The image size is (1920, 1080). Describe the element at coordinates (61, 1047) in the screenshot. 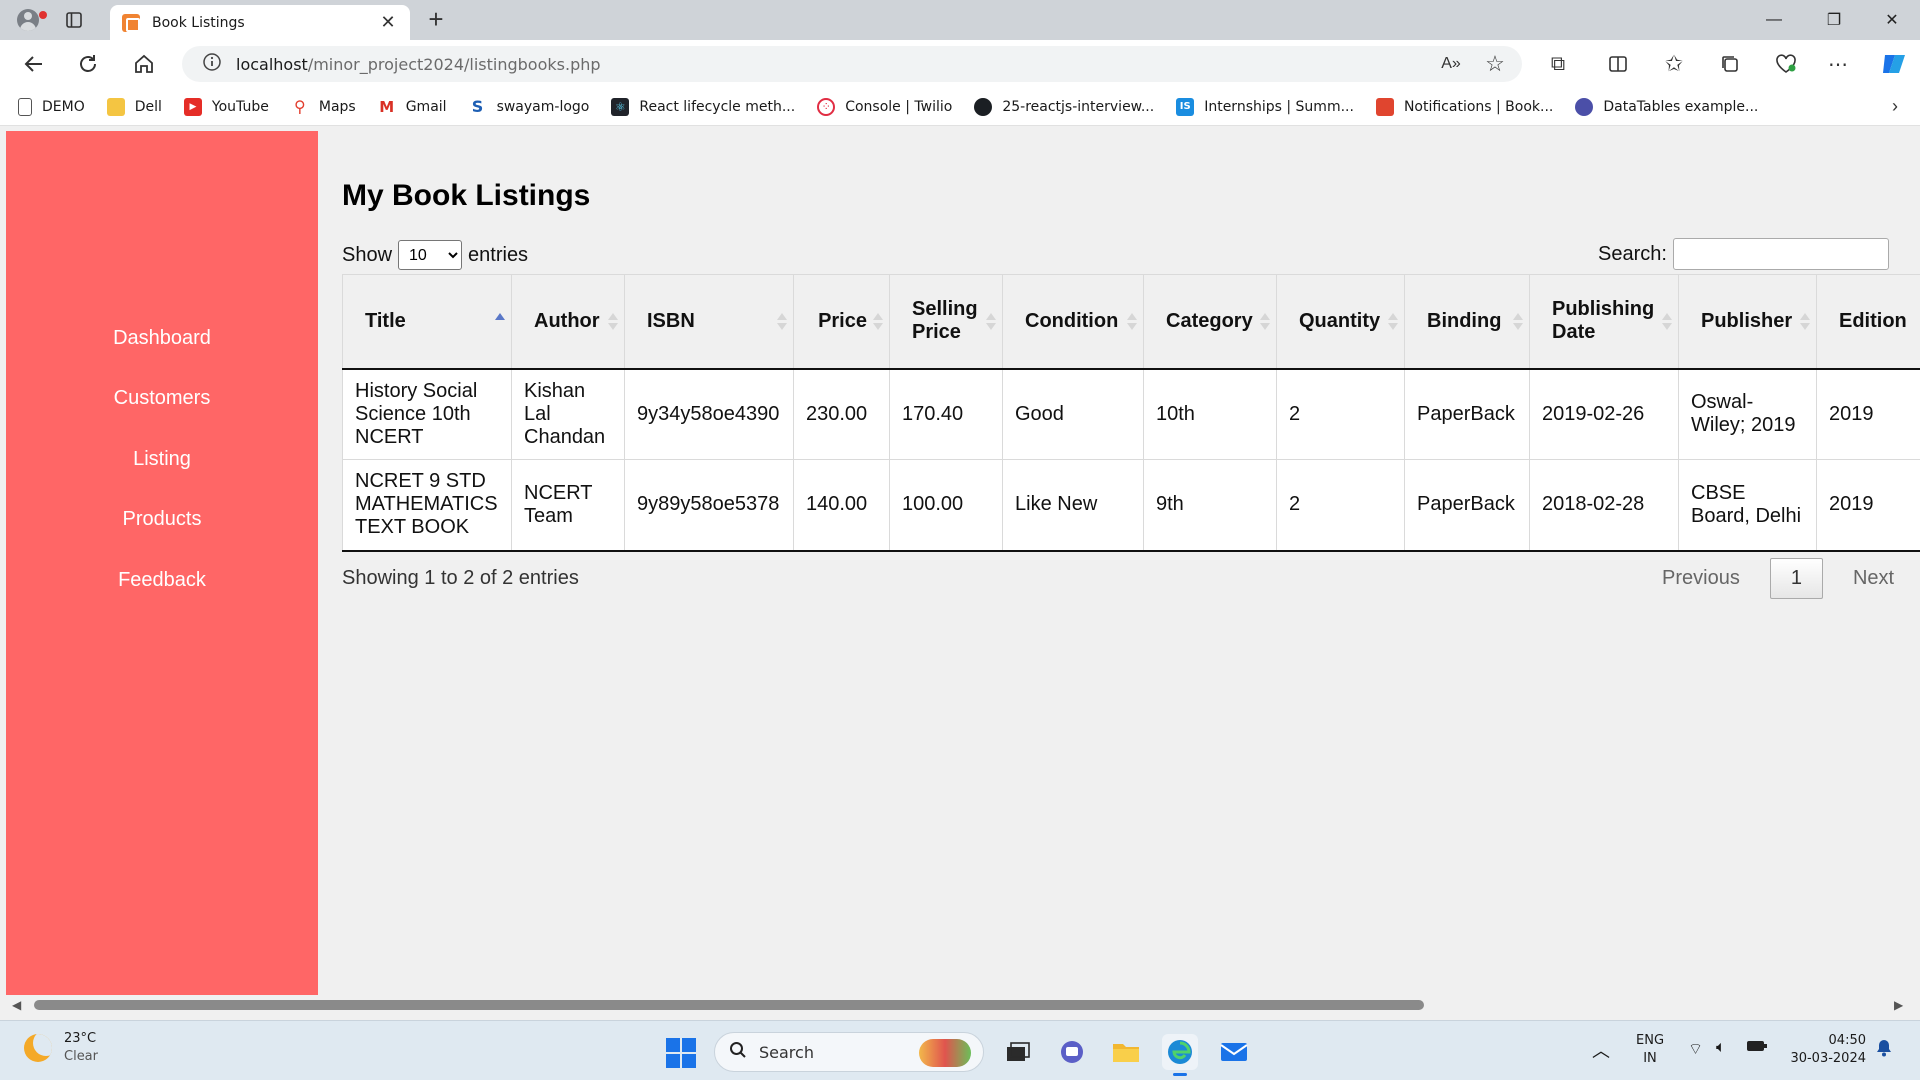

I see `weather-widget: 23°C Clear` at that location.